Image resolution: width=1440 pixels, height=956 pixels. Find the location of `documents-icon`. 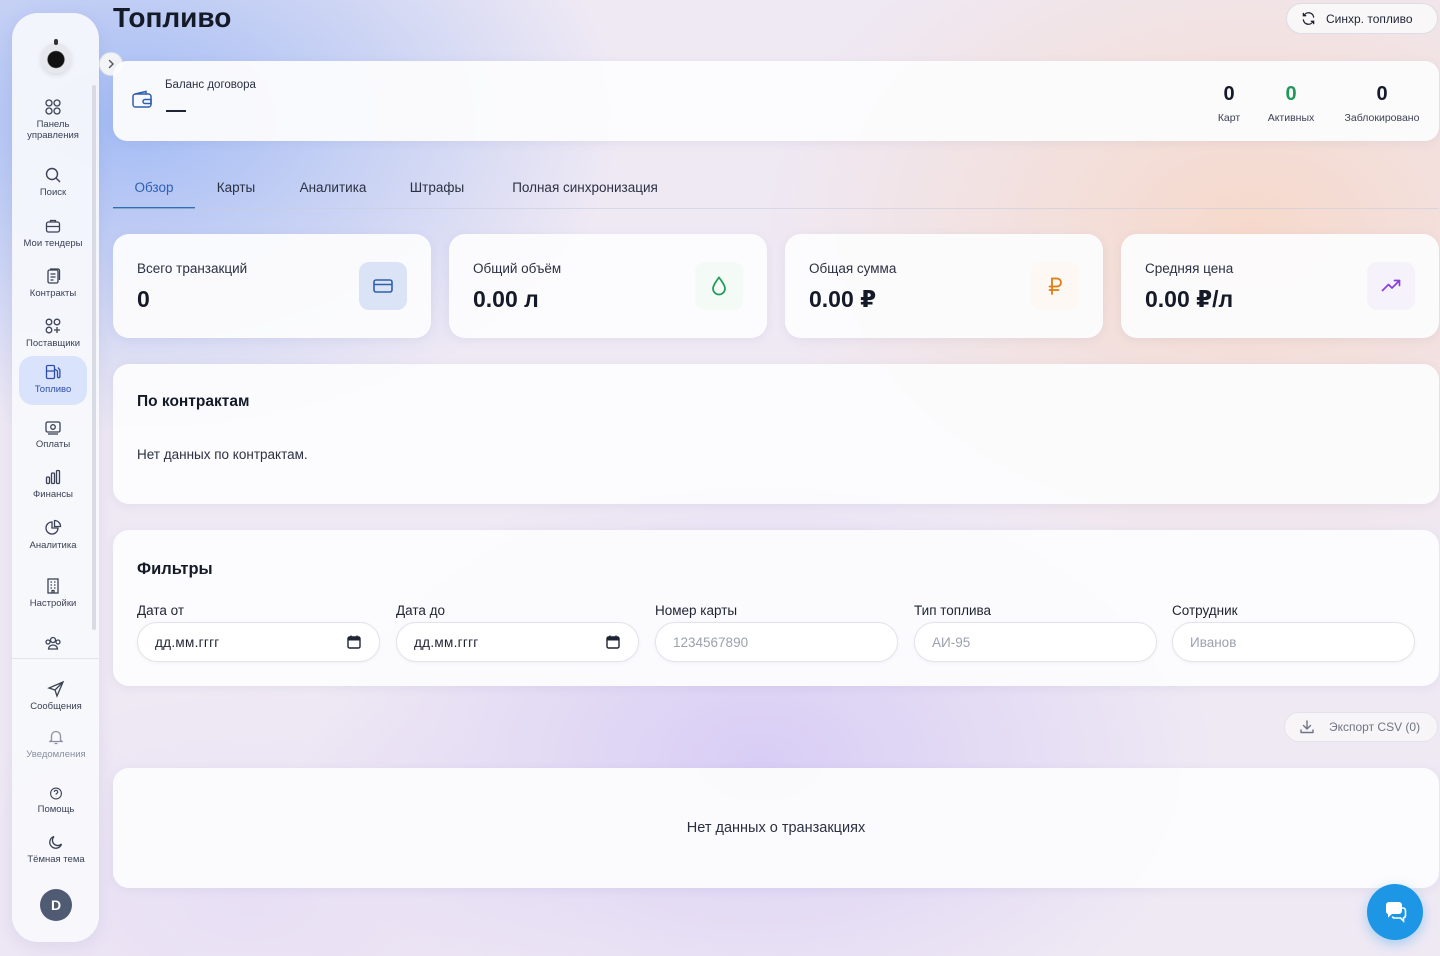

documents-icon is located at coordinates (54, 276).